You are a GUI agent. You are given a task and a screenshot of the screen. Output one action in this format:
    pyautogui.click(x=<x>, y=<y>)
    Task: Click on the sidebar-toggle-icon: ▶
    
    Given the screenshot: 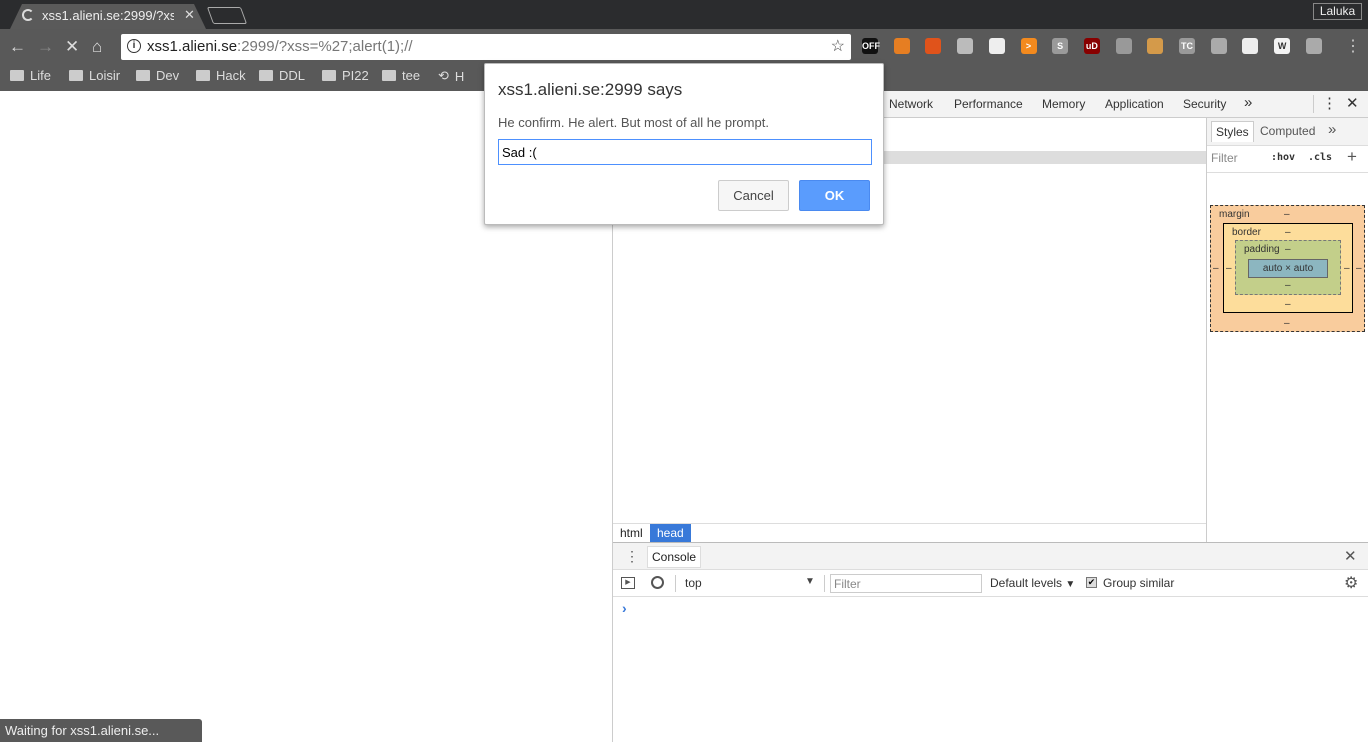 What is the action you would take?
    pyautogui.click(x=628, y=583)
    